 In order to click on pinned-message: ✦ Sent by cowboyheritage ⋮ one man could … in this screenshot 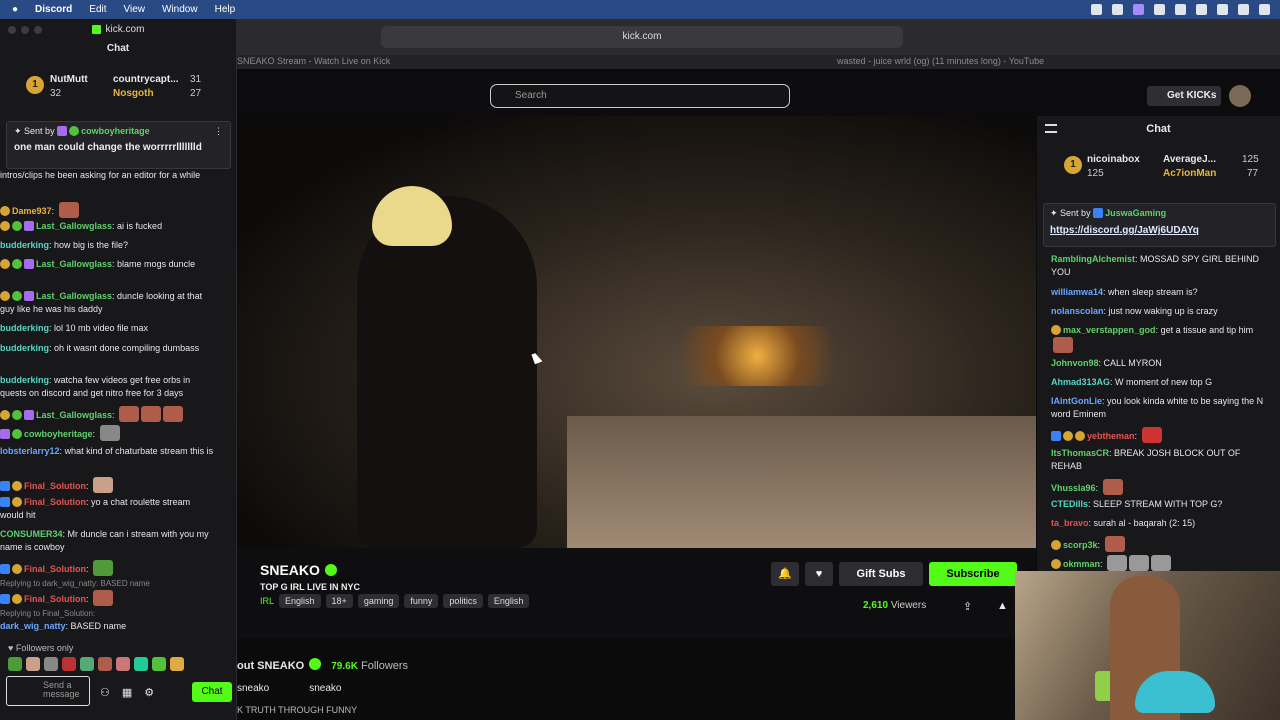, I will do `click(118, 145)`.